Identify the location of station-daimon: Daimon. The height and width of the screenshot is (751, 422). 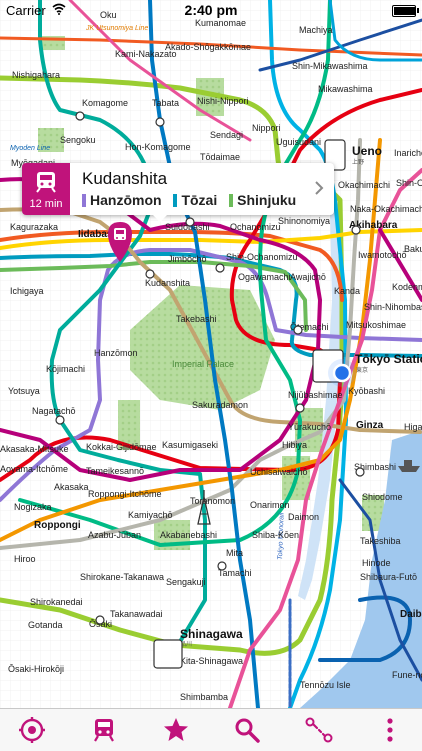
(303, 517).